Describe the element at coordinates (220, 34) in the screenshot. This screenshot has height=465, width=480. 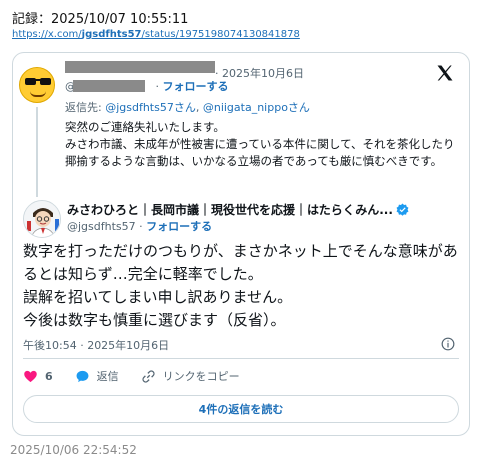
I see `source-url-suffix: /status/1975198074130841878` at that location.